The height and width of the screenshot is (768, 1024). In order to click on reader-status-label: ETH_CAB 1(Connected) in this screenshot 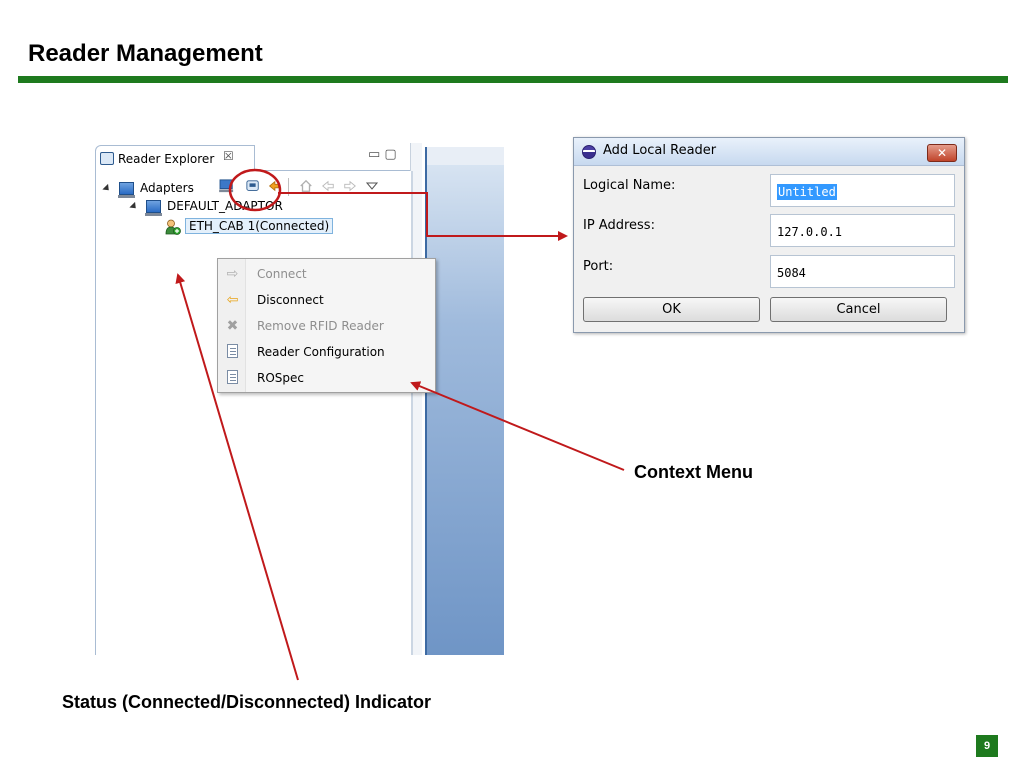, I will do `click(259, 226)`.